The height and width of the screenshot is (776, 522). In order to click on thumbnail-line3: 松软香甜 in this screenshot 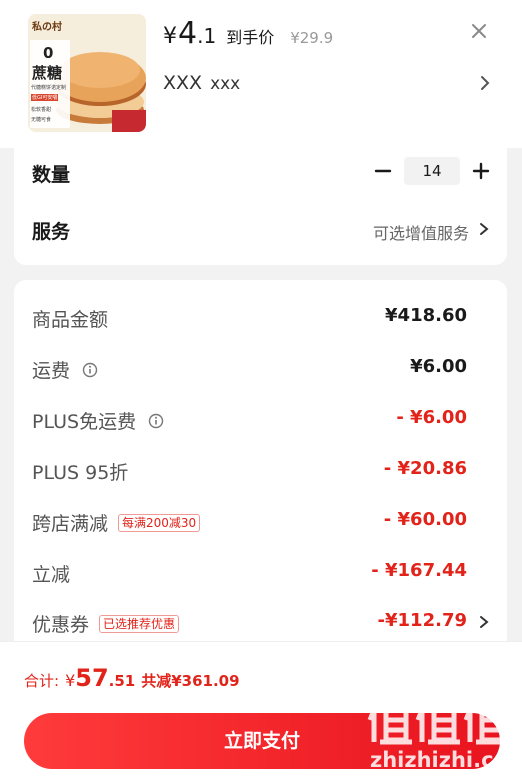, I will do `click(41, 110)`.